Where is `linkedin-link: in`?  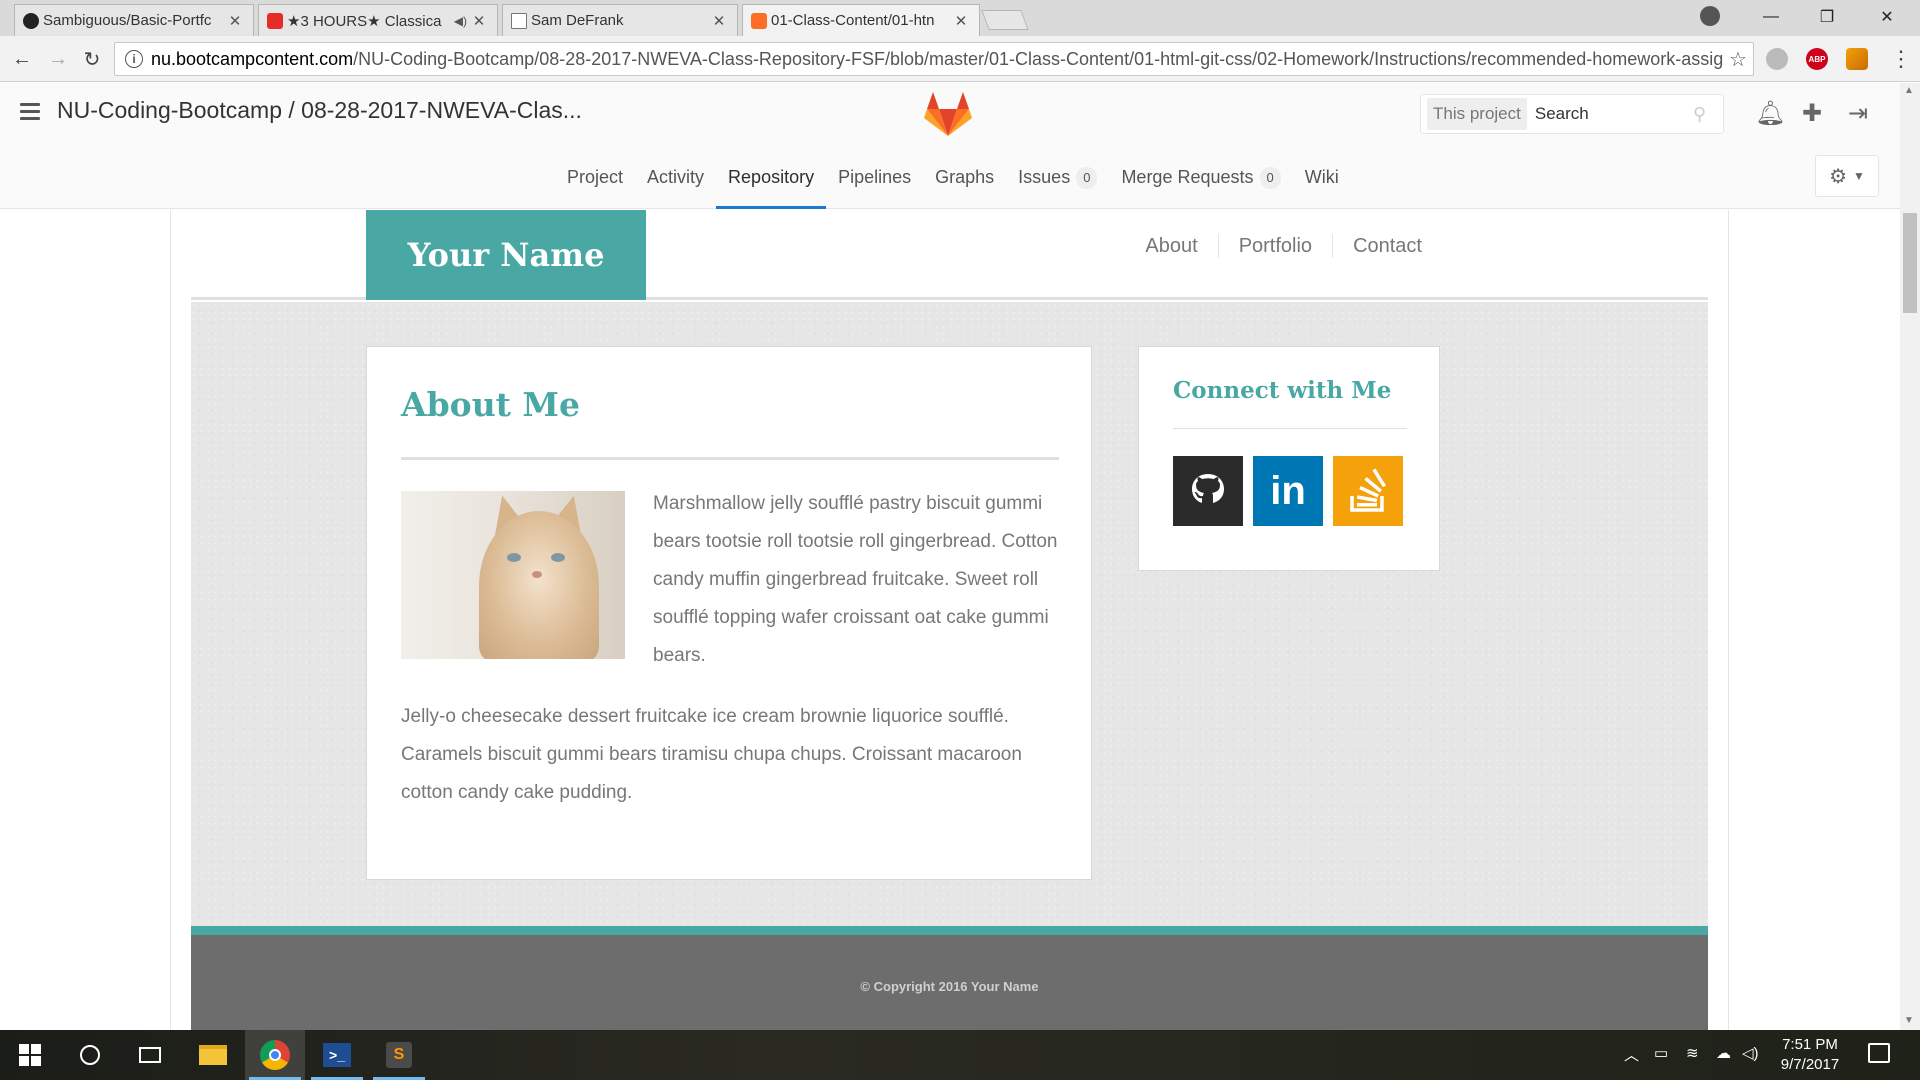 linkedin-link: in is located at coordinates (1288, 491).